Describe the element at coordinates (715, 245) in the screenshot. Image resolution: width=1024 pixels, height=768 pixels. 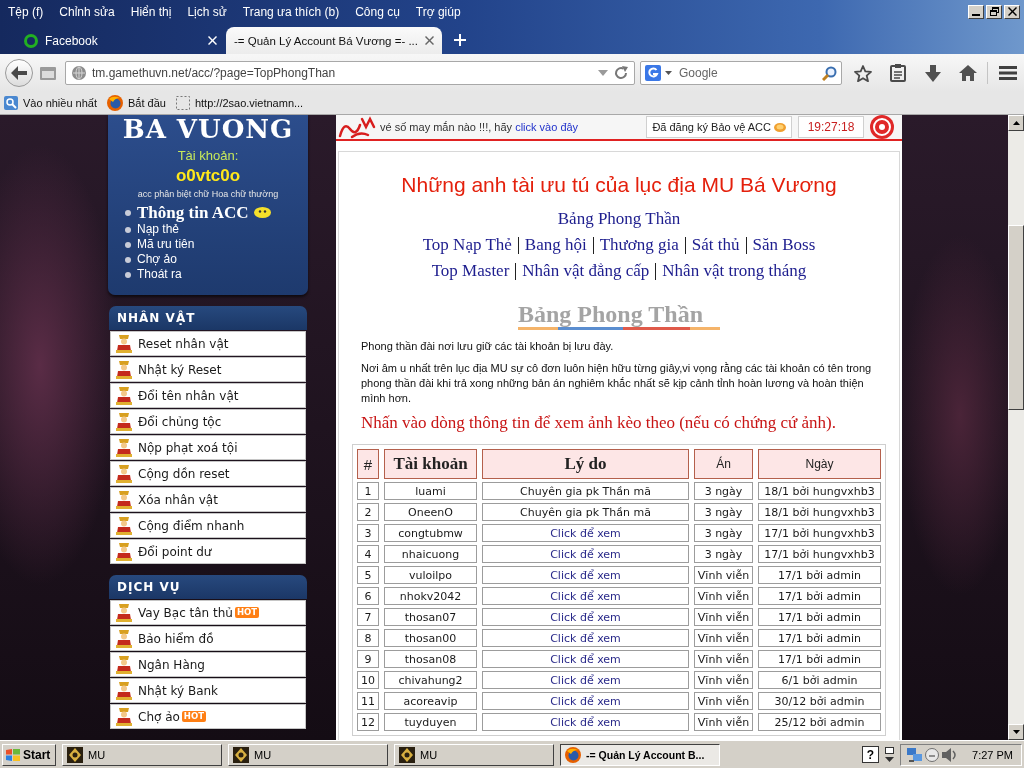
I see `nav-link: Sát thủ` at that location.